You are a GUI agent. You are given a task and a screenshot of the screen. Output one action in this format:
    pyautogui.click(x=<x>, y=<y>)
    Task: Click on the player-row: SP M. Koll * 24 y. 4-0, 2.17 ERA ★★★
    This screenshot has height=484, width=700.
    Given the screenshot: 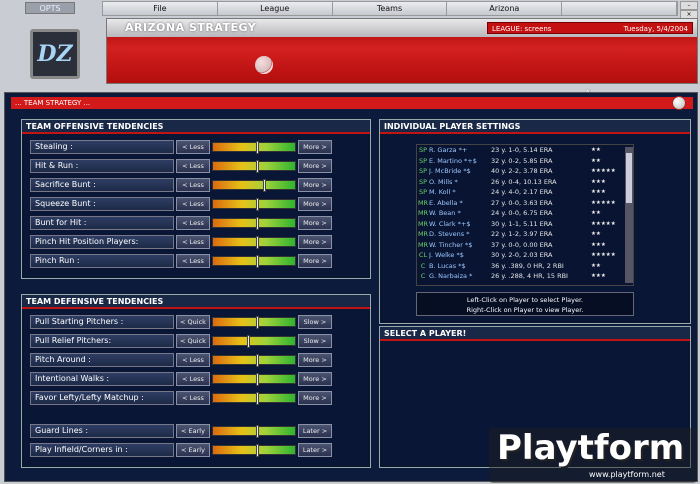 What is the action you would take?
    pyautogui.click(x=525, y=192)
    